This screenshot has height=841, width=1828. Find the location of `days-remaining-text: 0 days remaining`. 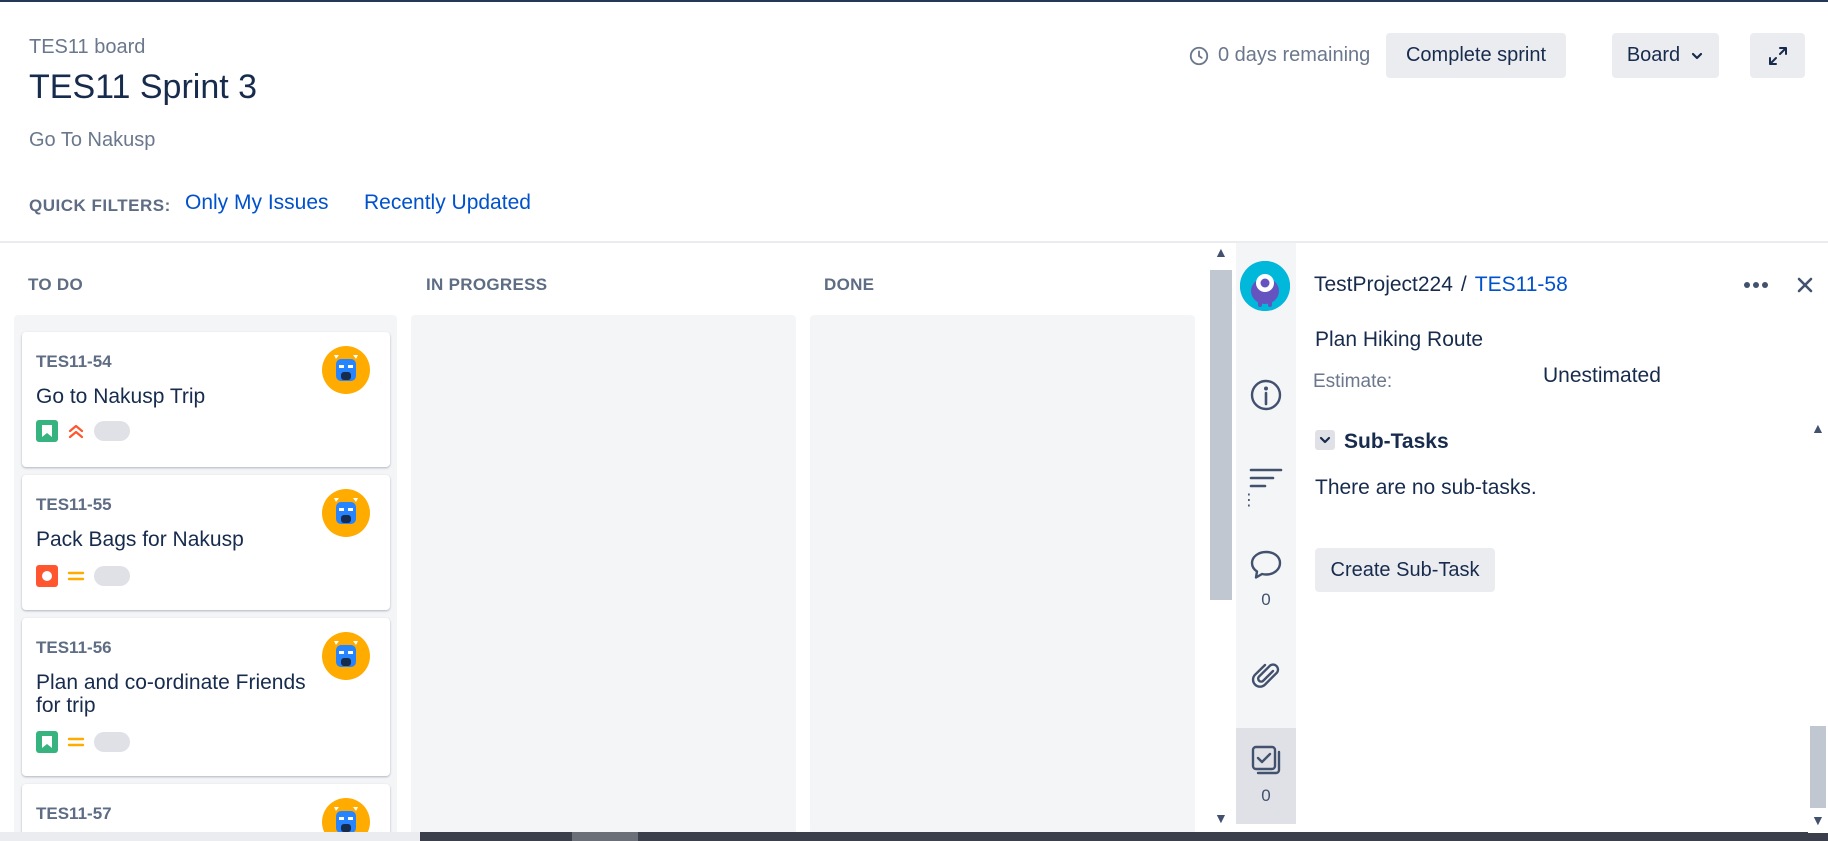

days-remaining-text: 0 days remaining is located at coordinates (1294, 55).